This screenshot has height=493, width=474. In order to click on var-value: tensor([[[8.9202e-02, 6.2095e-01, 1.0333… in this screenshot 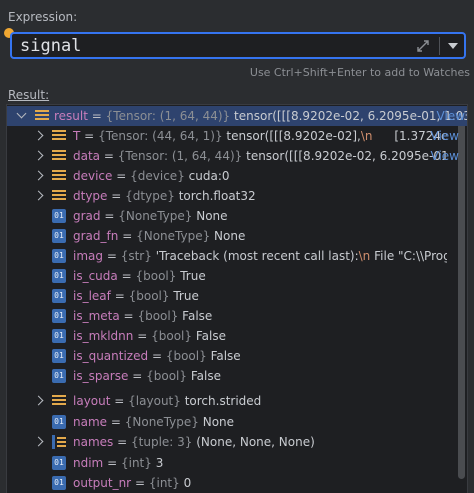, I will do `click(350, 116)`.